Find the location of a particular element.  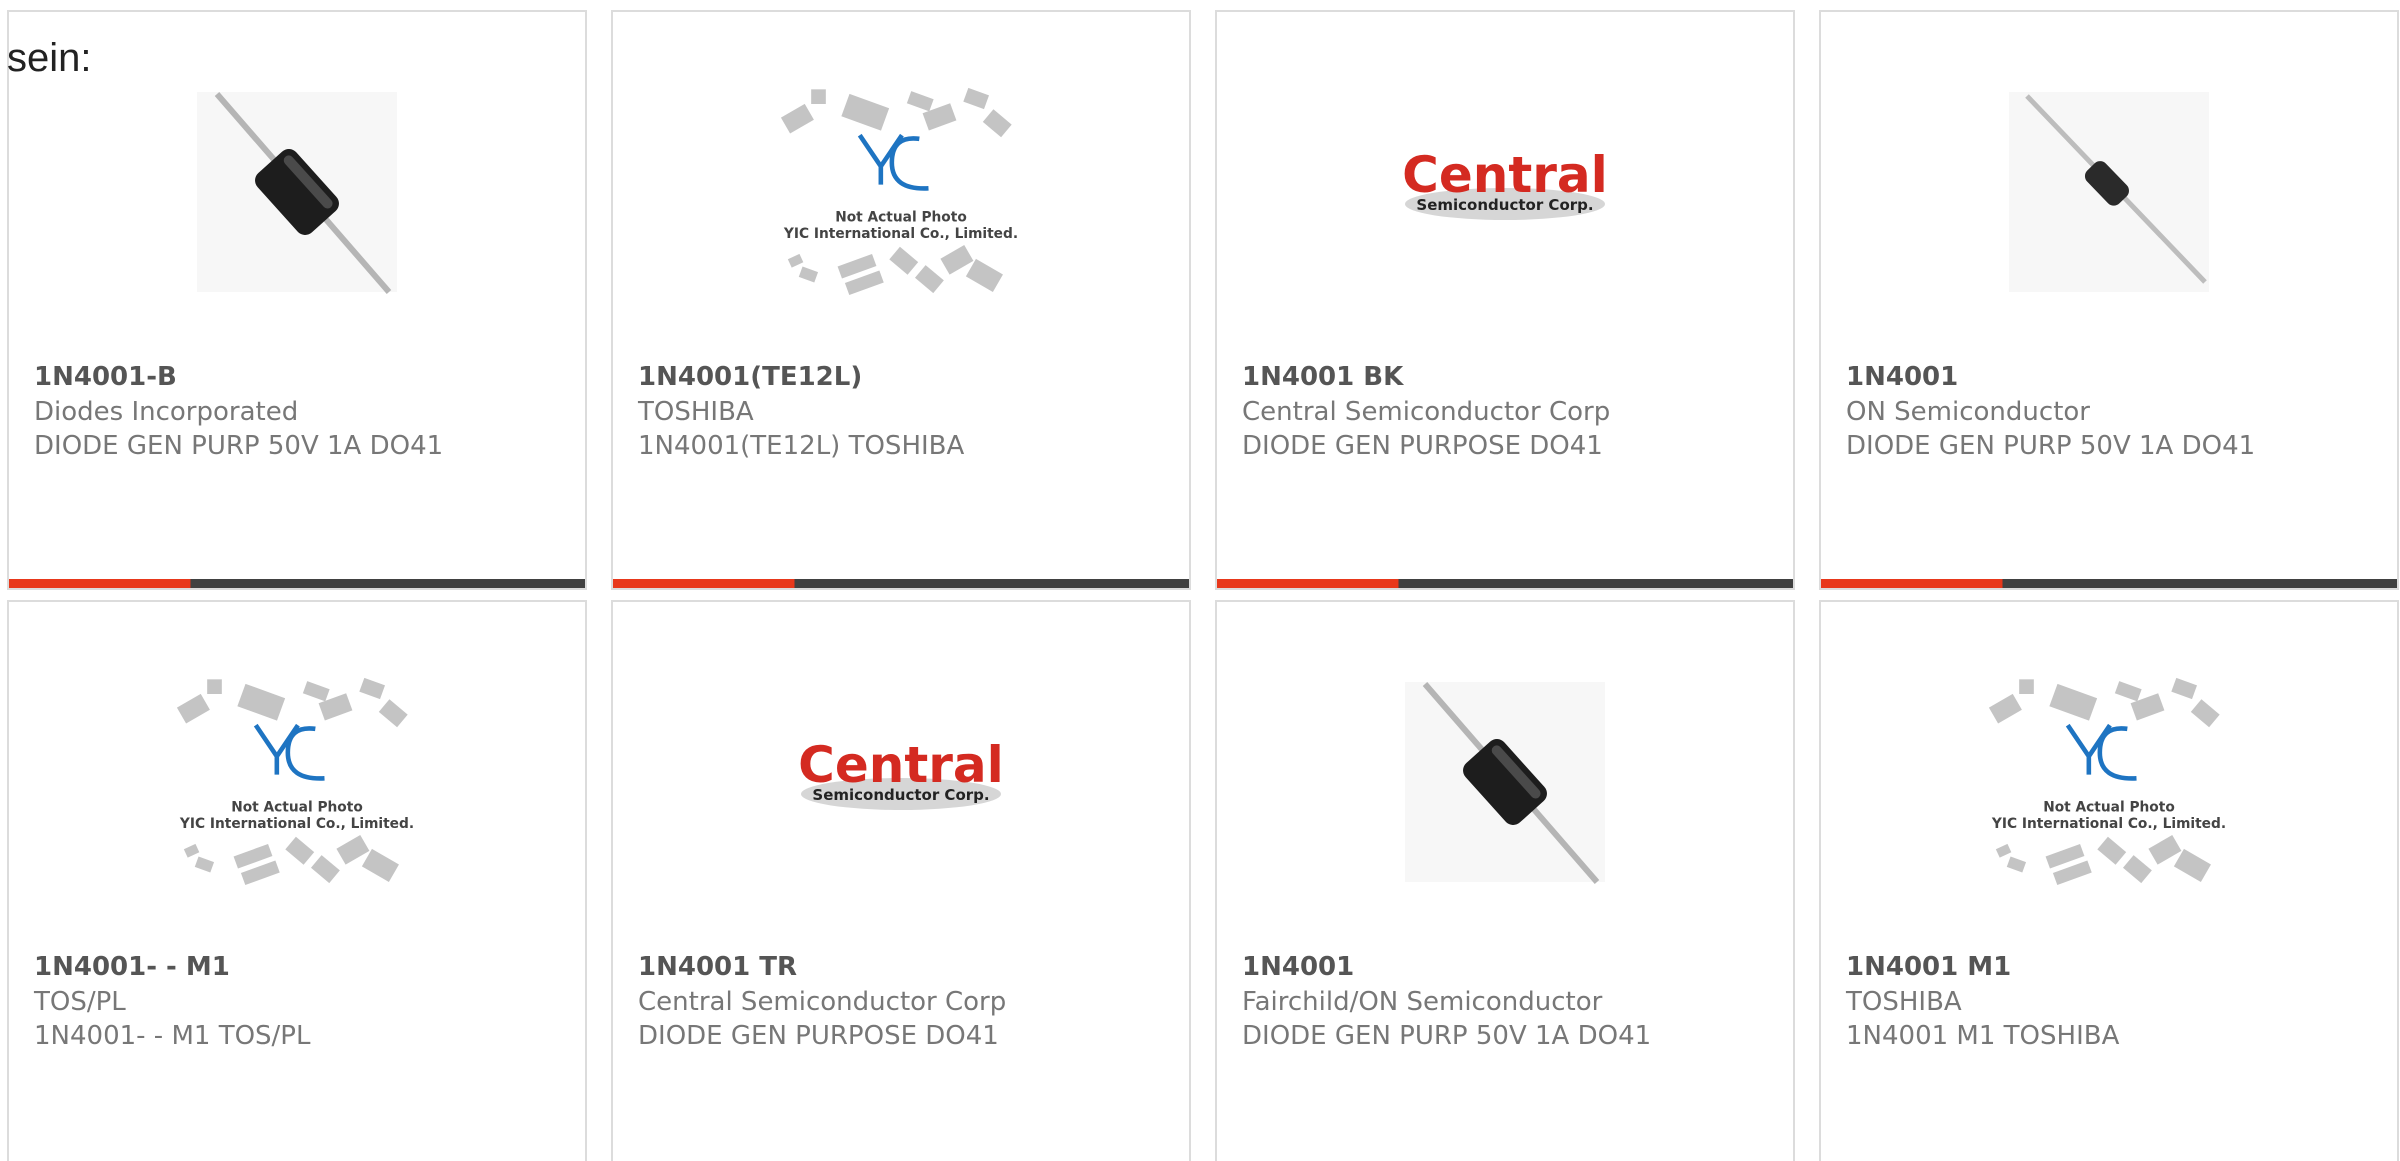

part-number: 1N4001-B is located at coordinates (105, 377).